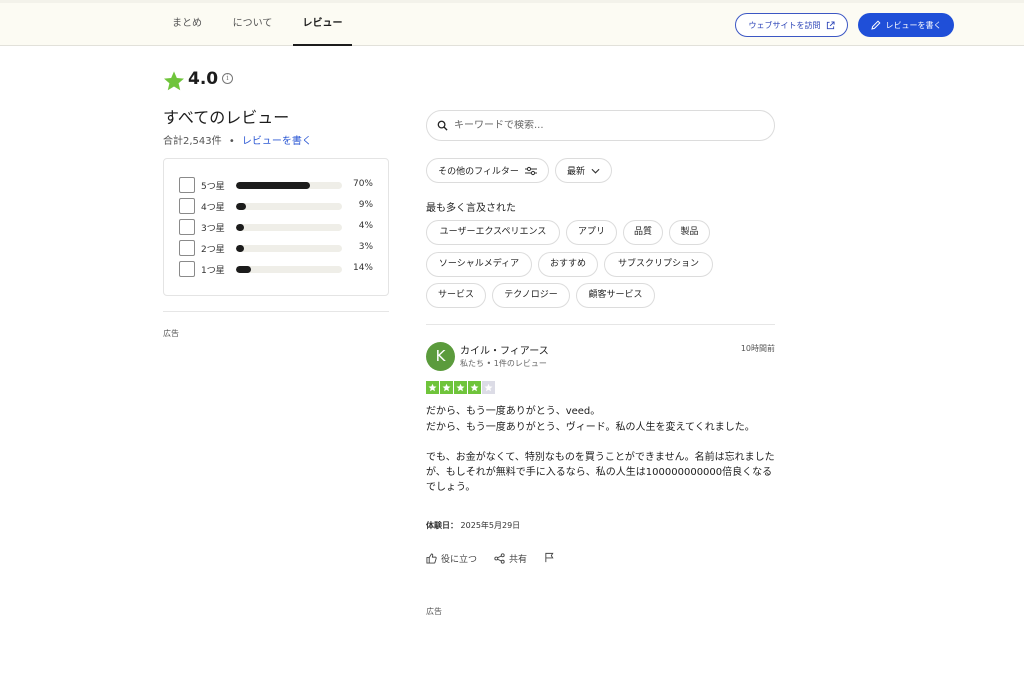 The width and height of the screenshot is (1024, 688). Describe the element at coordinates (591, 232) in the screenshot. I see `topic-chip: アプリ` at that location.